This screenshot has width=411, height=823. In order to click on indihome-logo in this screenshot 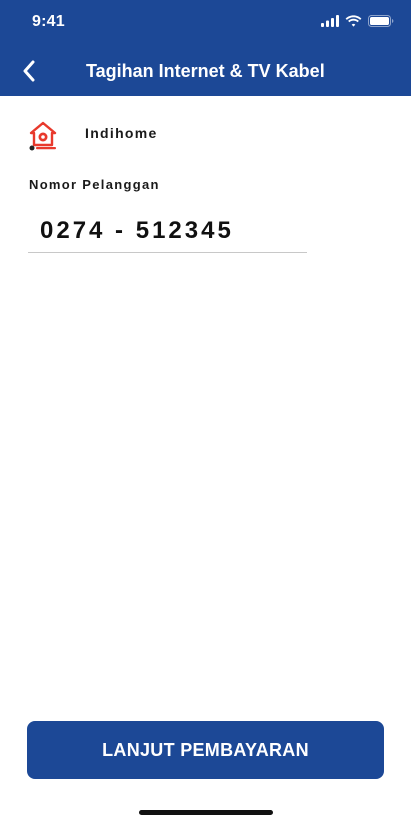, I will do `click(43, 136)`.